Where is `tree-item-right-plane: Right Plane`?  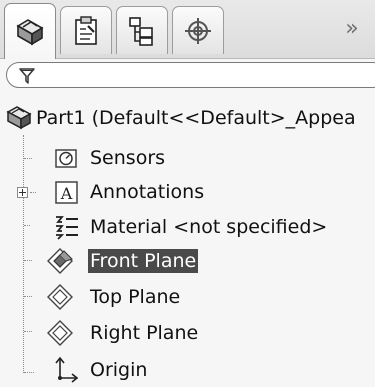
tree-item-right-plane: Right Plane is located at coordinates (187, 333).